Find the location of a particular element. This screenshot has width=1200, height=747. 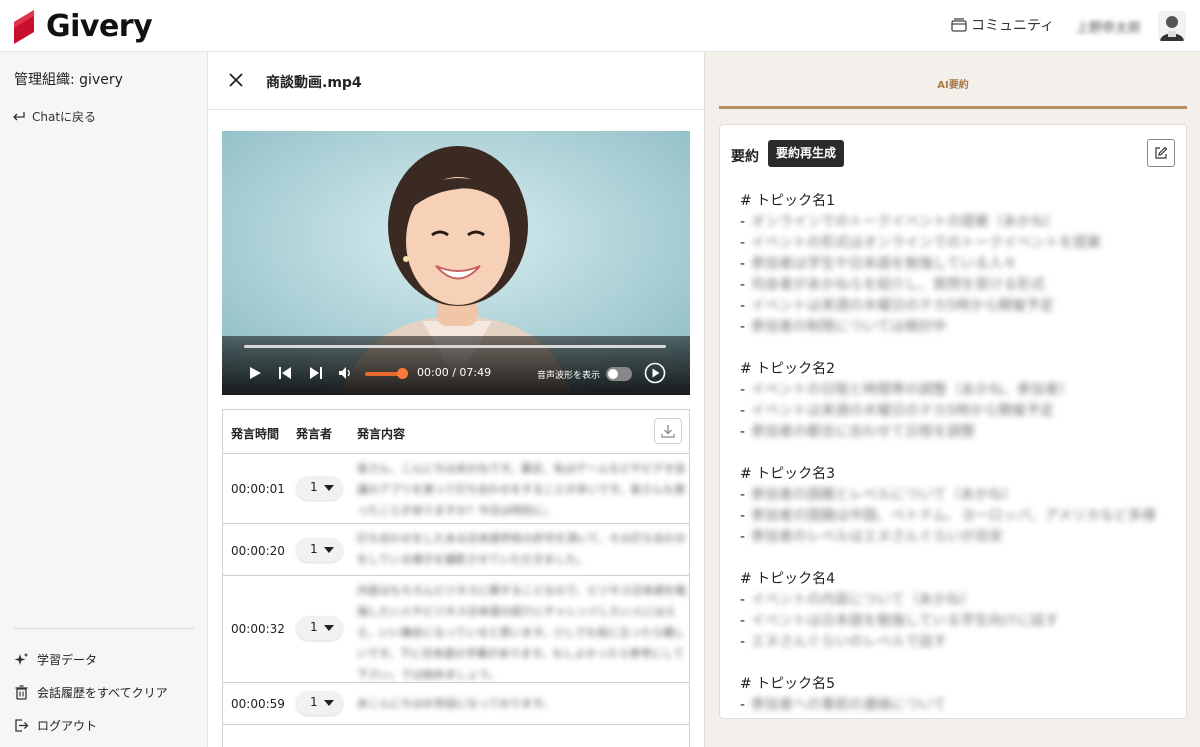

autoplay-icon is located at coordinates (655, 373).